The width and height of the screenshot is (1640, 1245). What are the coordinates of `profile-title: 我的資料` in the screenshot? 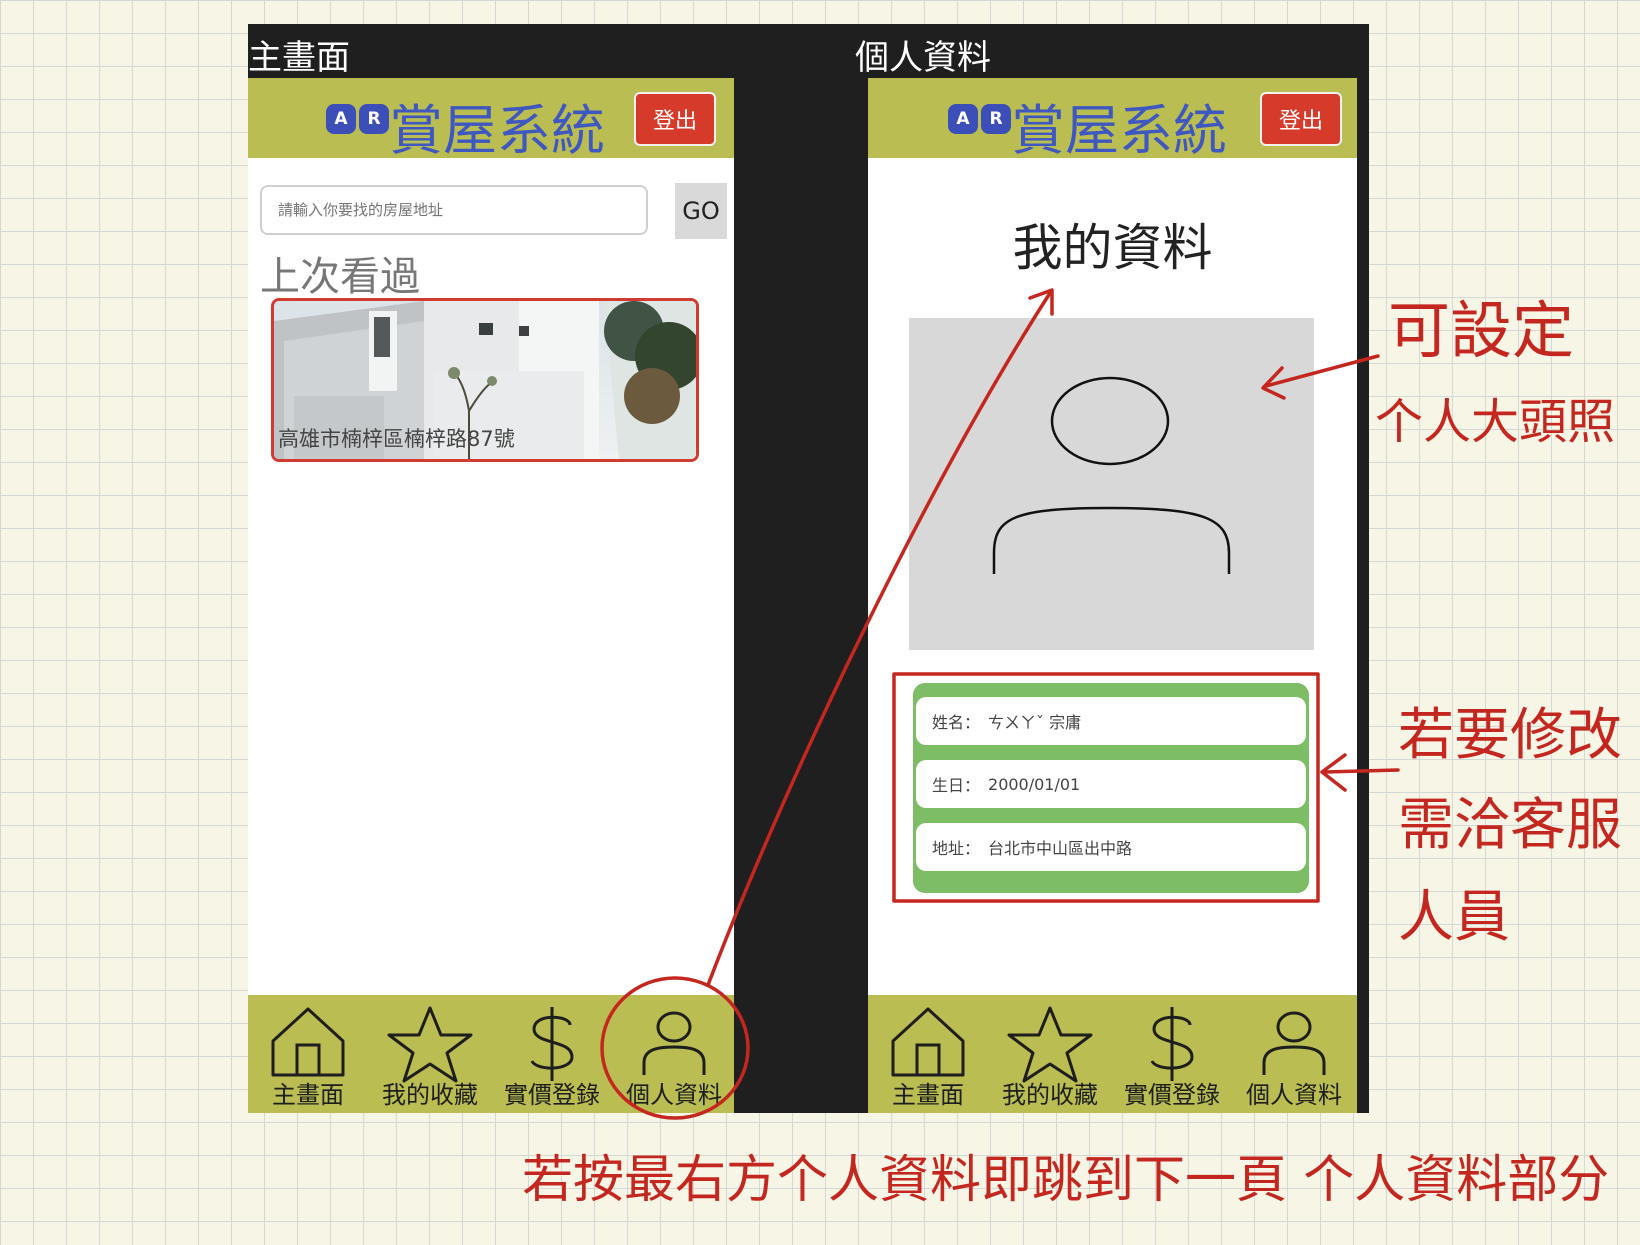 It's located at (1112, 248).